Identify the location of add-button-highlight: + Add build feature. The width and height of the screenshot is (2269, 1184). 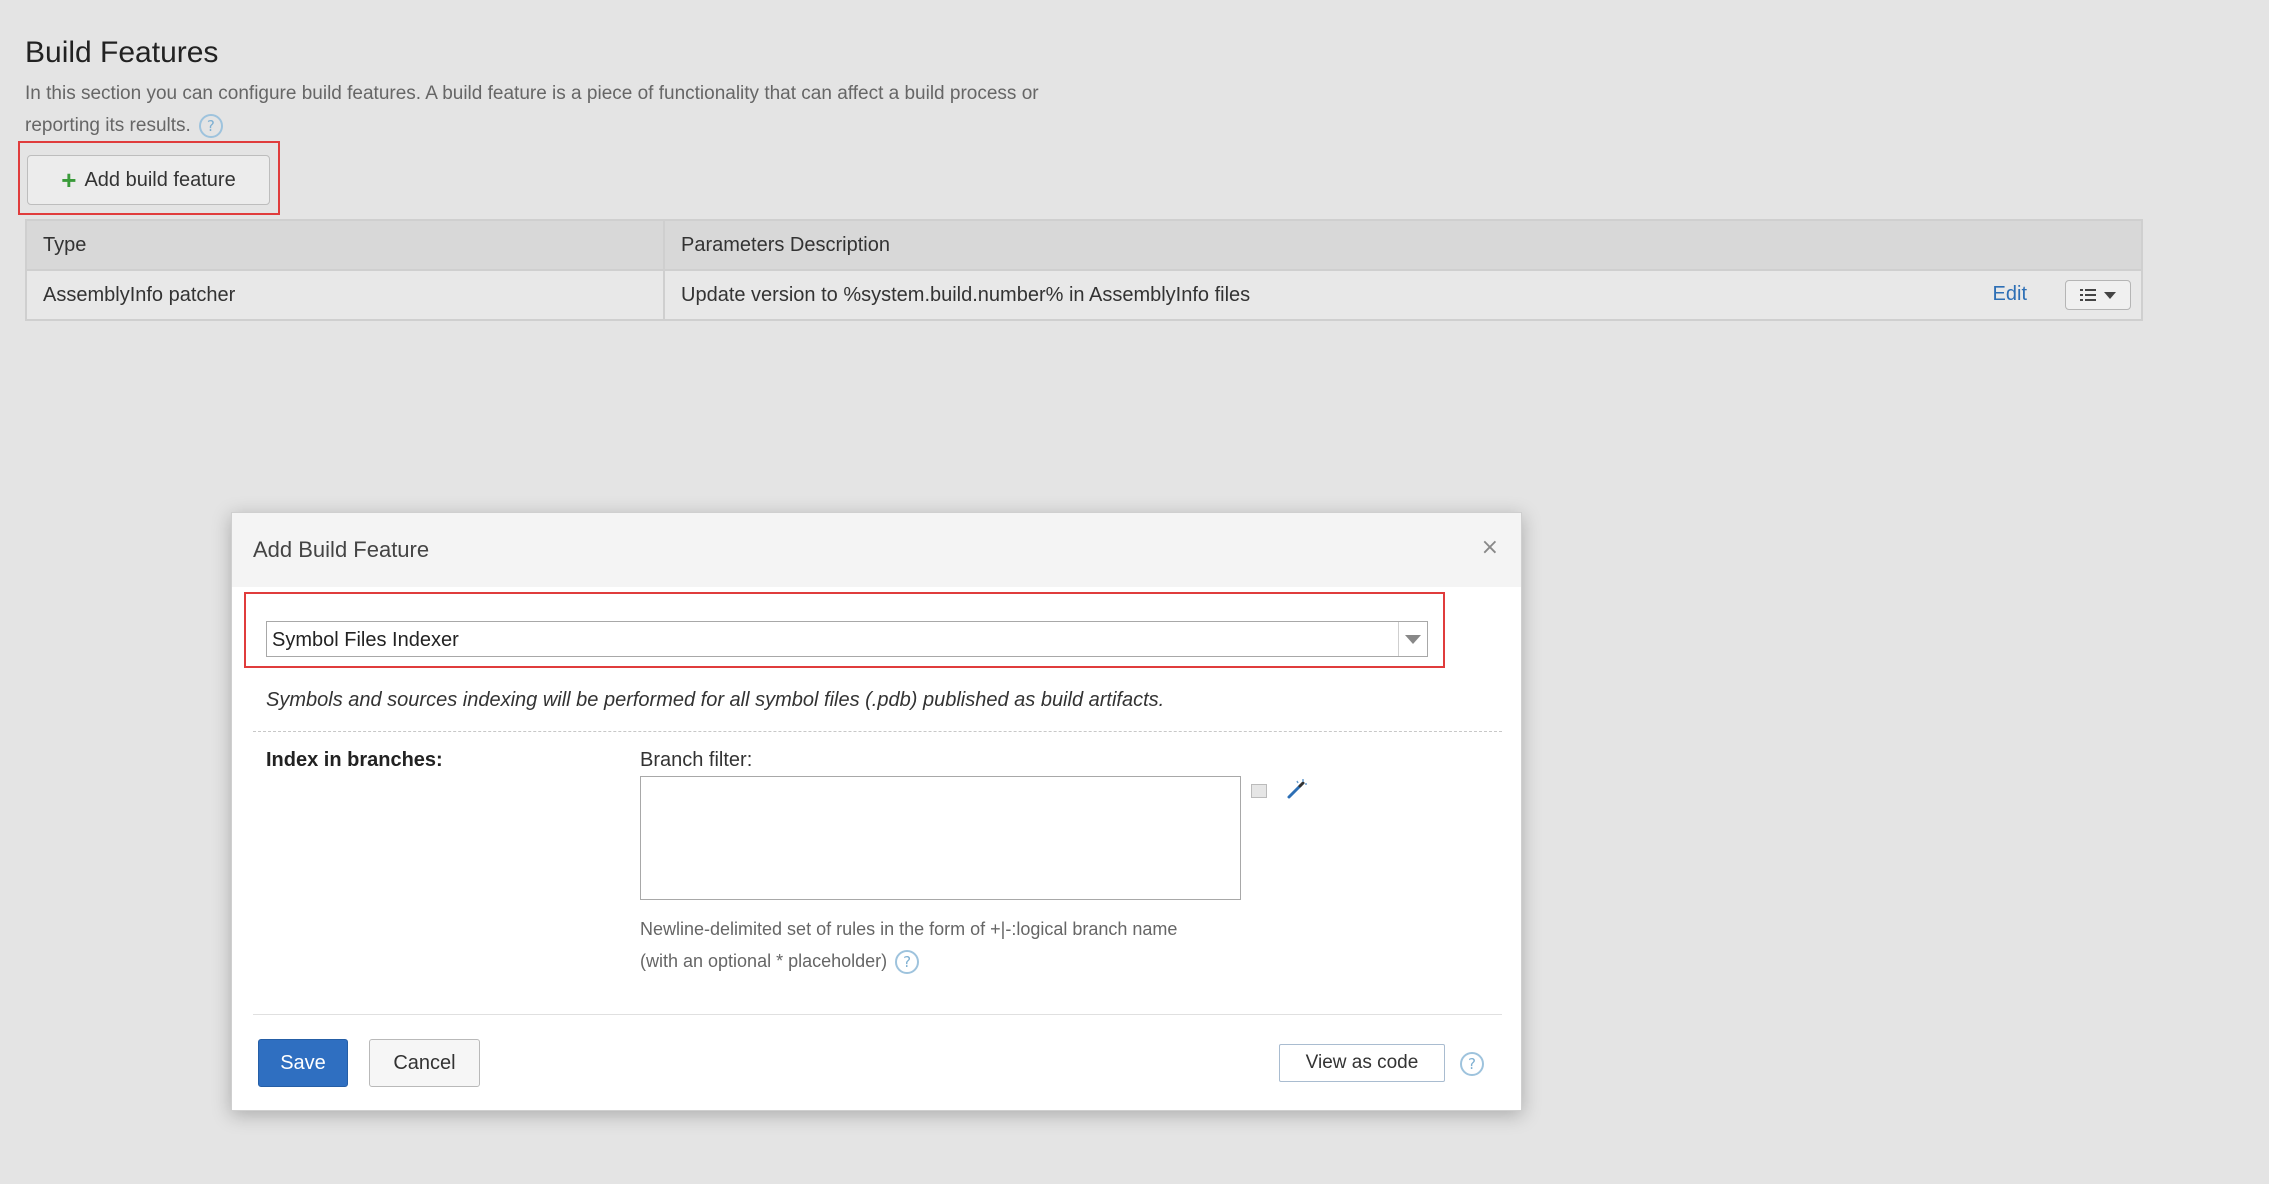
(149, 178).